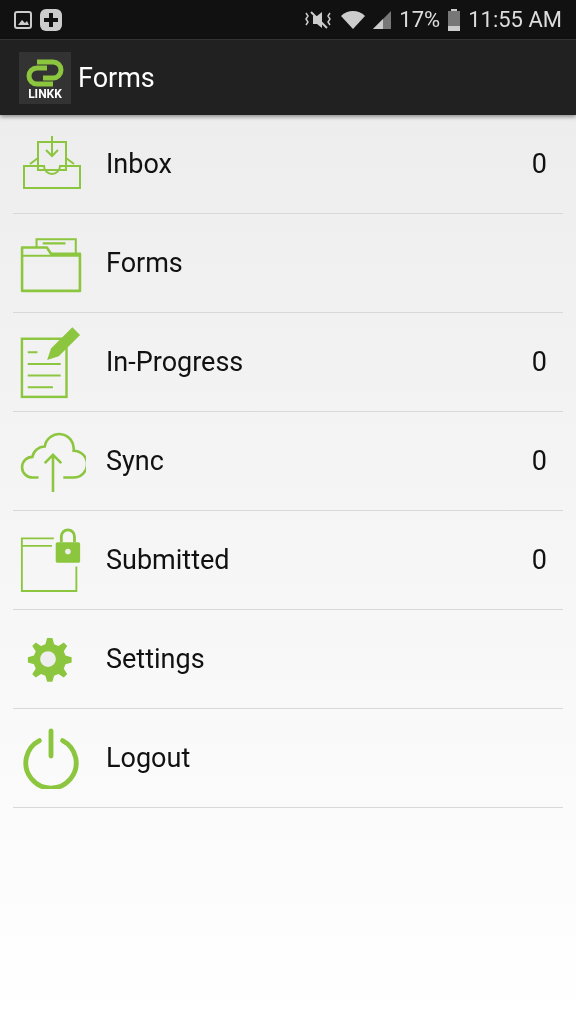 The image size is (576, 1024). Describe the element at coordinates (23, 19) in the screenshot. I see `image-icon` at that location.